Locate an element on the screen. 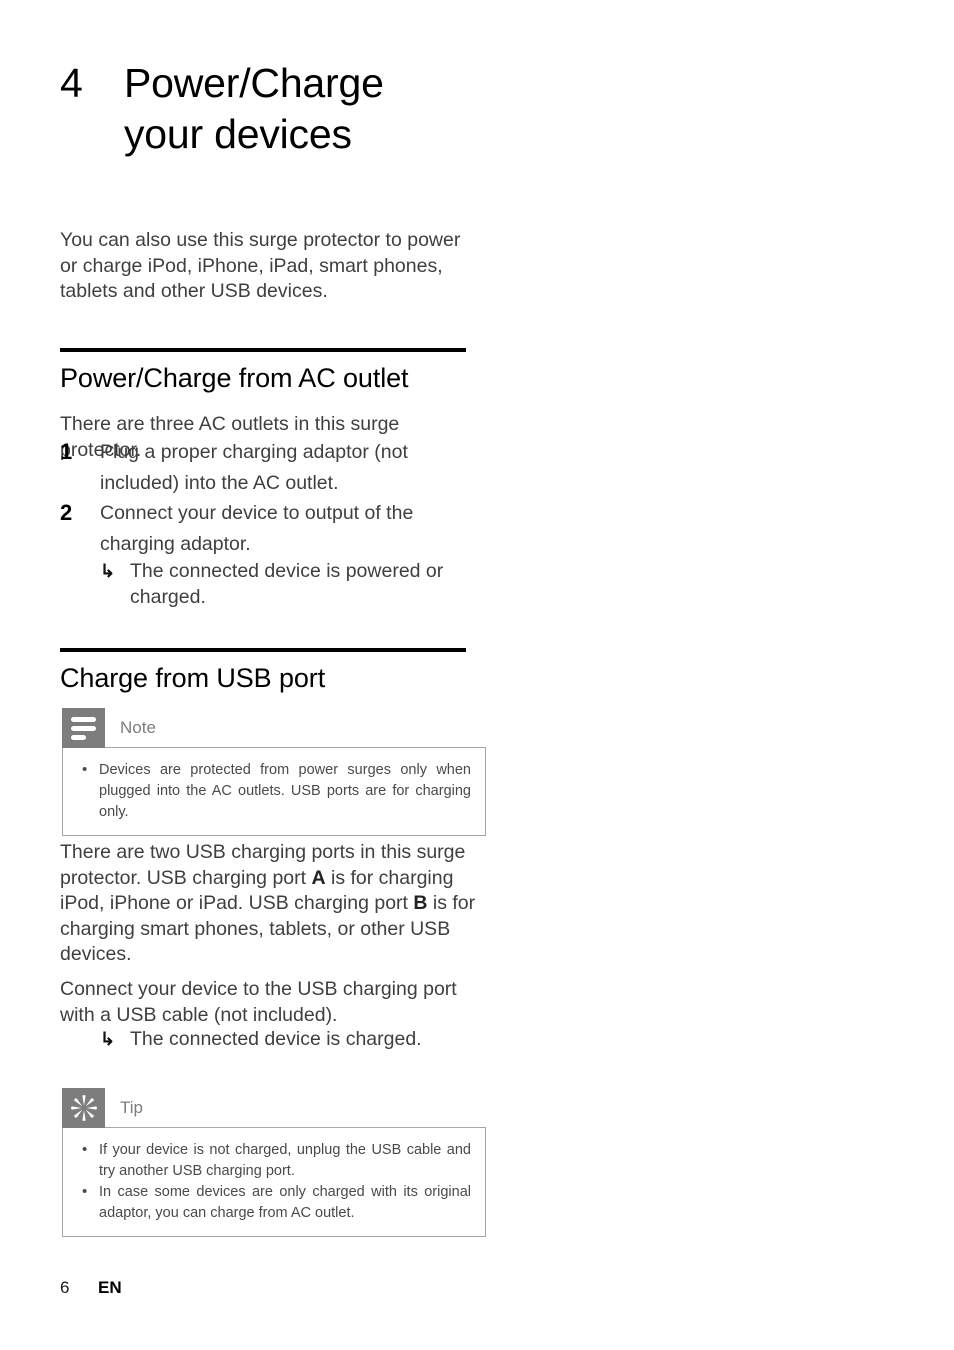 This screenshot has width=954, height=1350. section-heading-ac-outlet: Power/Charge from AC outlet is located at coordinates (265, 371).